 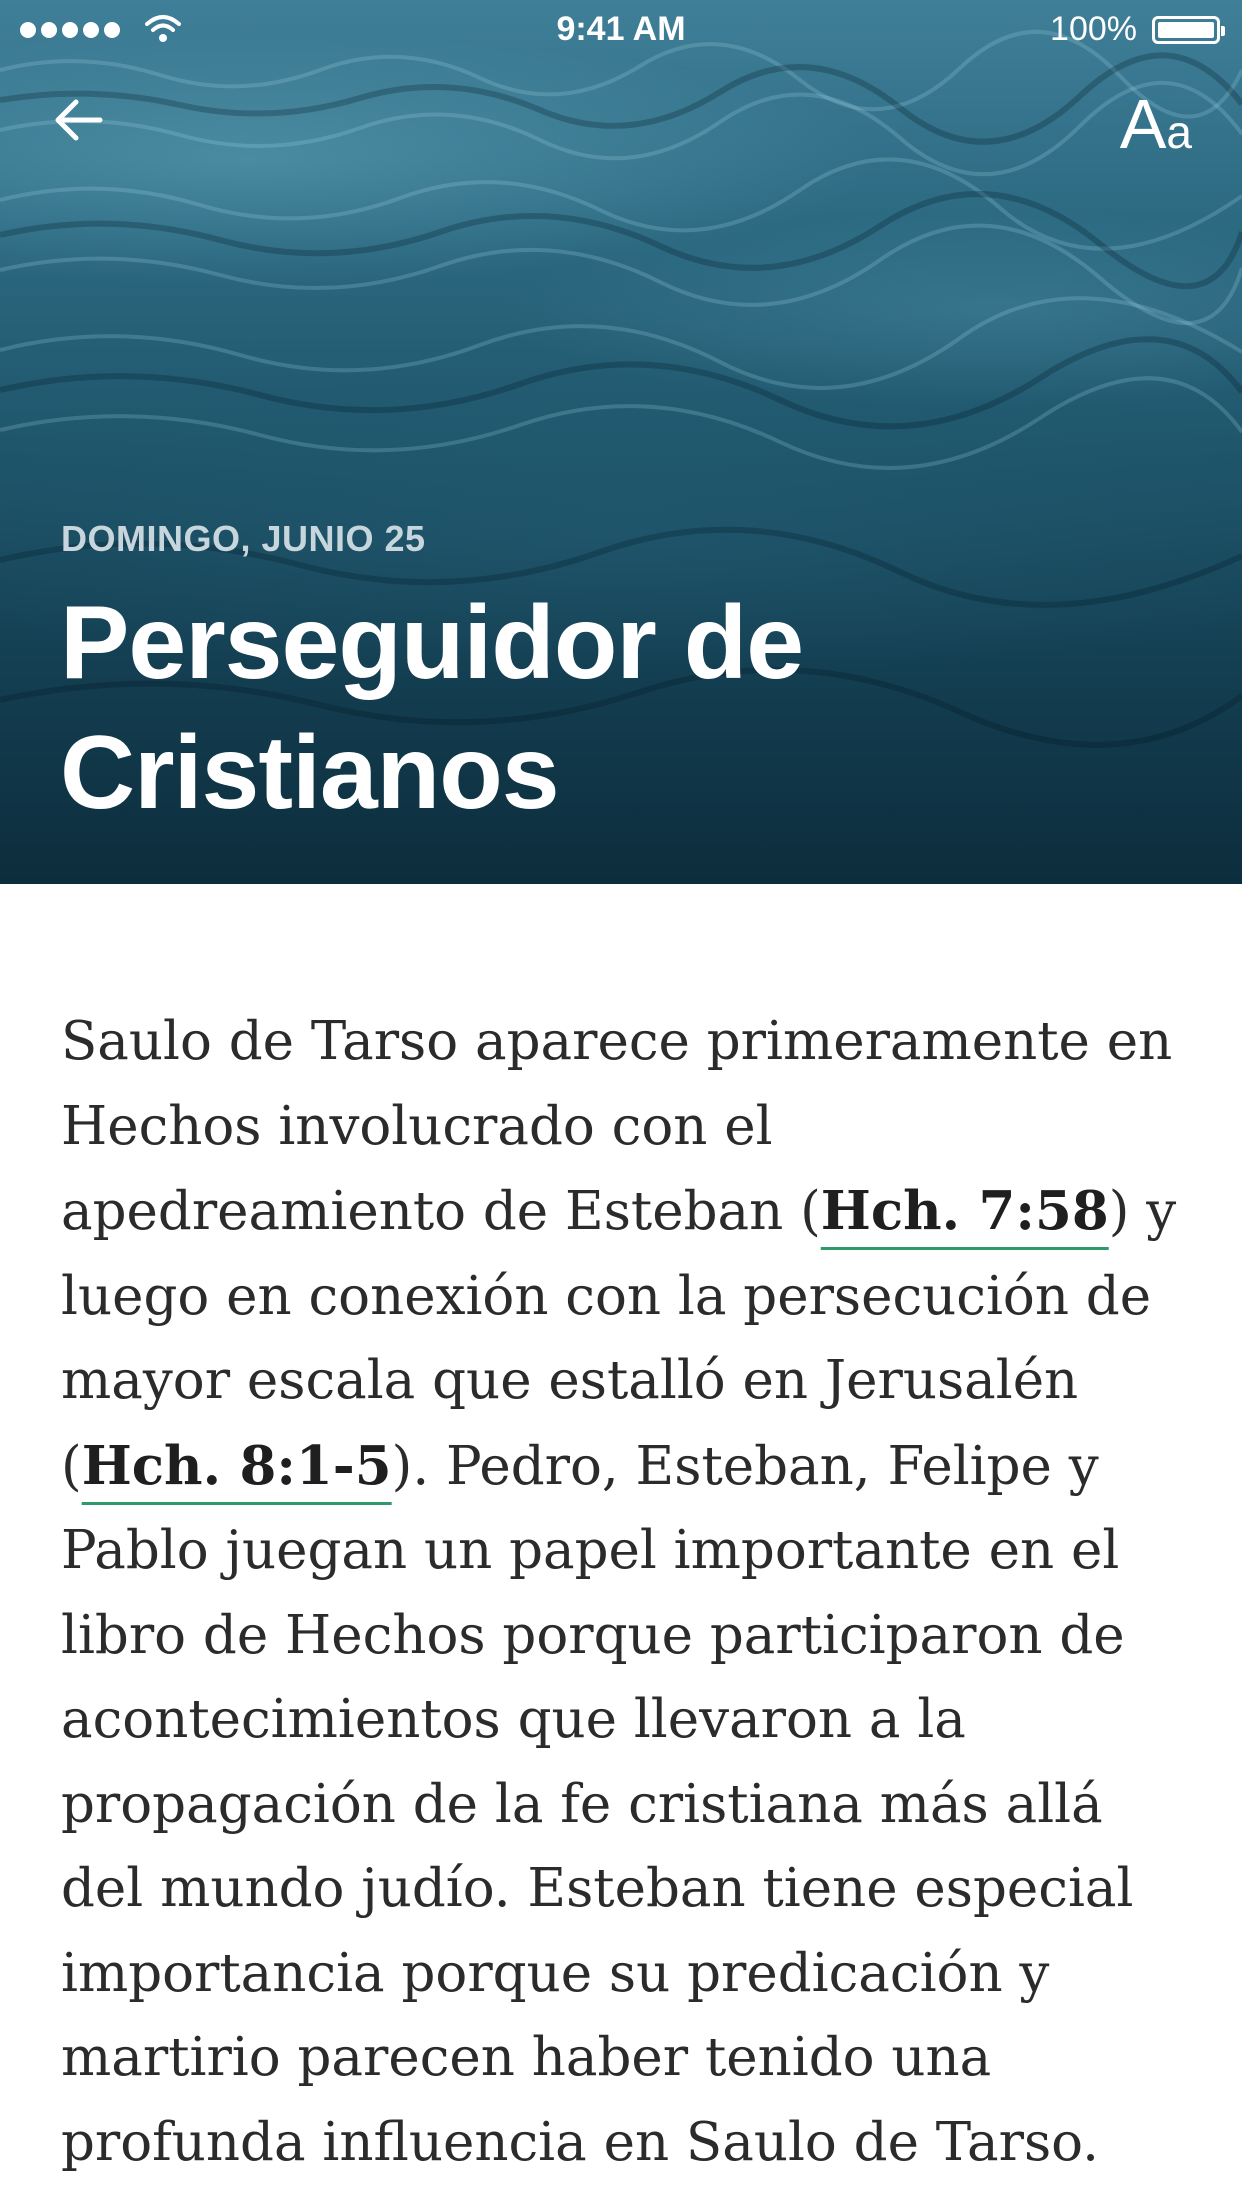 What do you see at coordinates (243, 538) in the screenshot?
I see `reading-date: DOMINGO, JUNIO 25` at bounding box center [243, 538].